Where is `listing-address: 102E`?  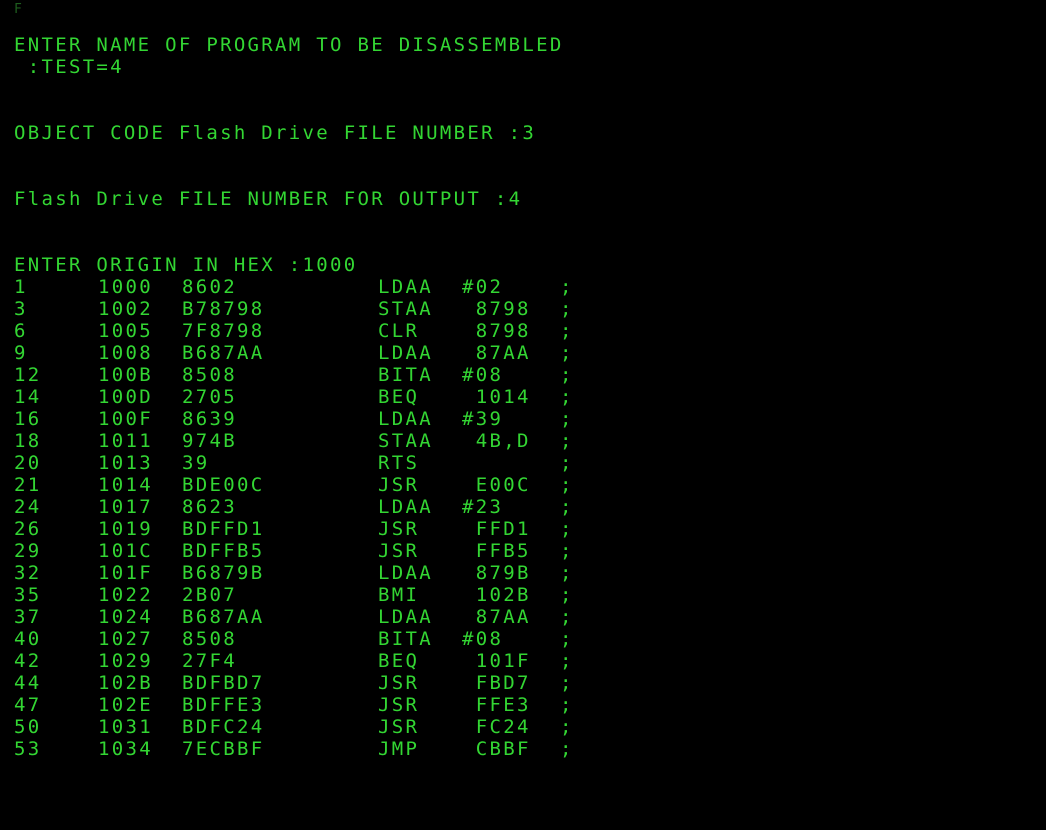
listing-address: 102E is located at coordinates (125, 705).